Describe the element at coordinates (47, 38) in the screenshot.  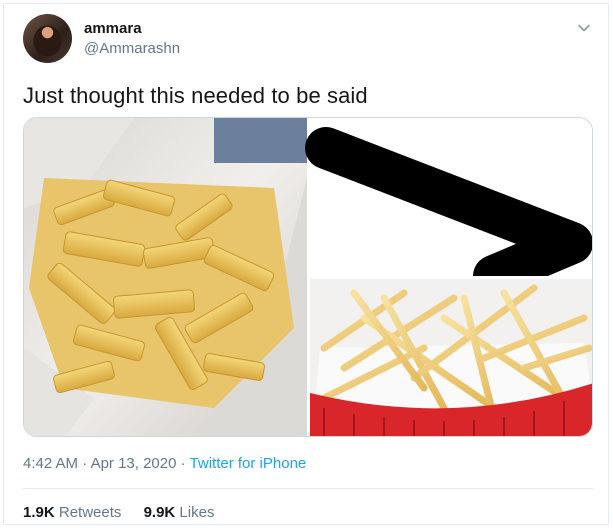
I see `avatar` at that location.